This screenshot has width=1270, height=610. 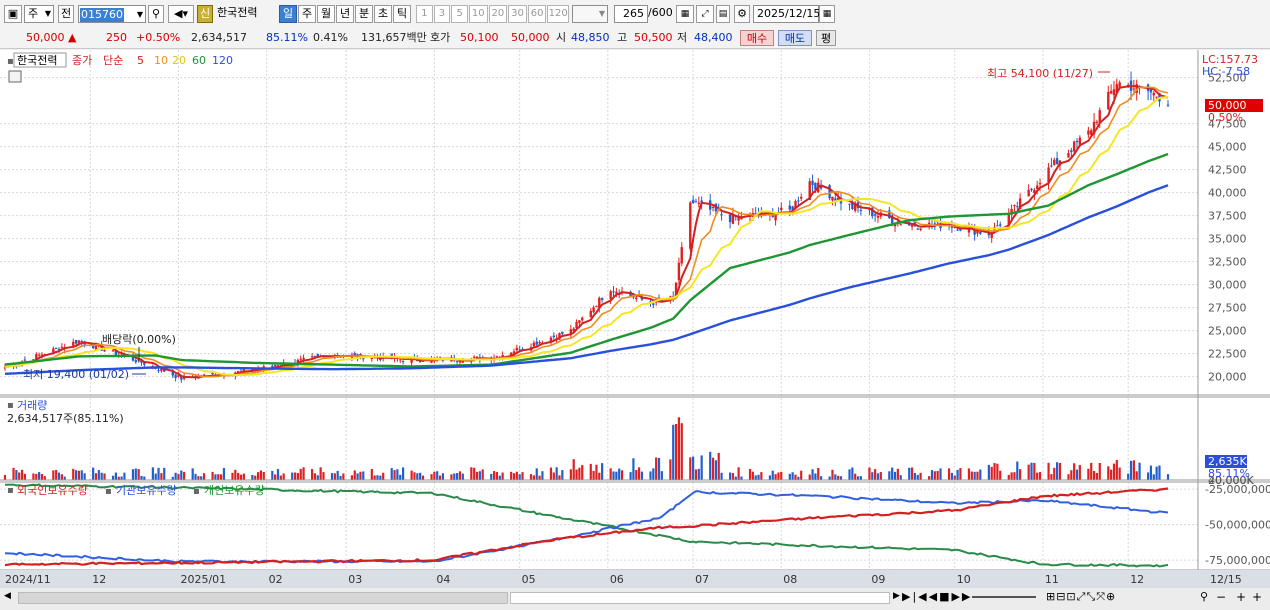 I want to click on scroll-left-icon: ◀, so click(x=10, y=598).